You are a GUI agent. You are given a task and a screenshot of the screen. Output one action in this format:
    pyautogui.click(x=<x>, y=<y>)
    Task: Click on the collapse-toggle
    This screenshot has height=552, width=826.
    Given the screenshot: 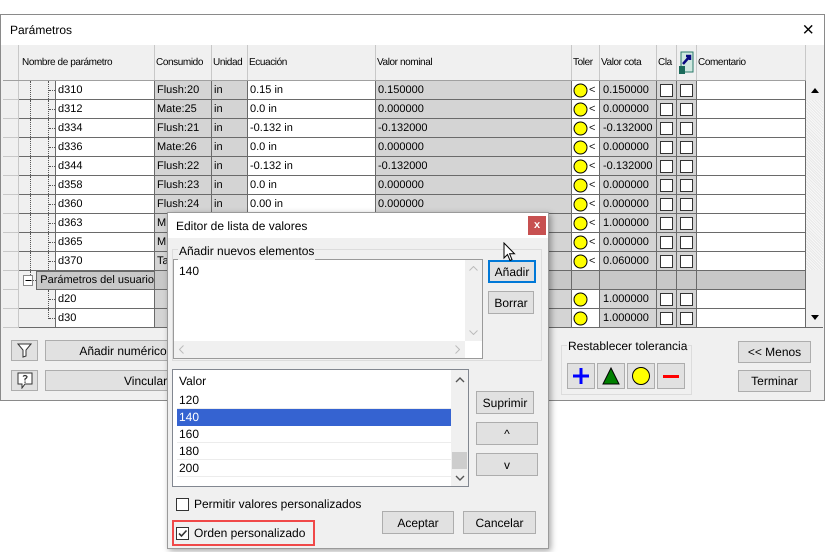 What is the action you would take?
    pyautogui.click(x=28, y=280)
    